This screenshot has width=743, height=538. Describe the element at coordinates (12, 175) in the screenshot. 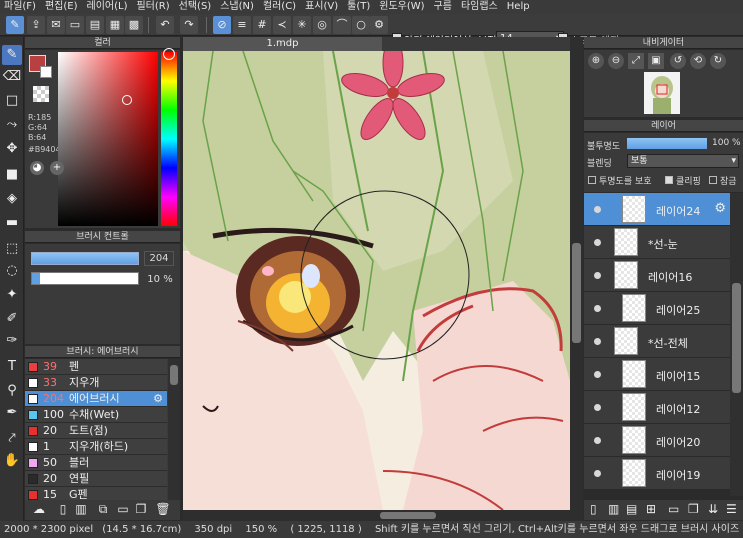

I see `fill-rect-tool-icon: ■` at that location.